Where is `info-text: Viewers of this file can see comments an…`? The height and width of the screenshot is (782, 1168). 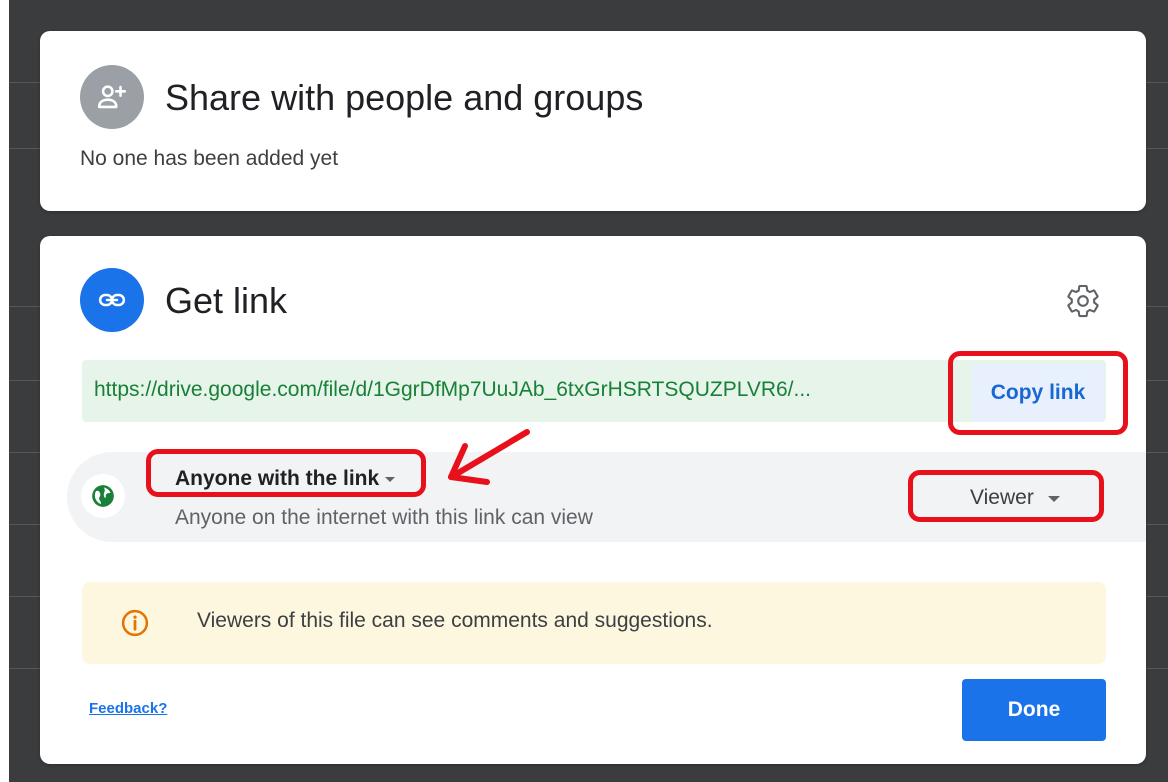
info-text: Viewers of this file can see comments an… is located at coordinates (455, 620).